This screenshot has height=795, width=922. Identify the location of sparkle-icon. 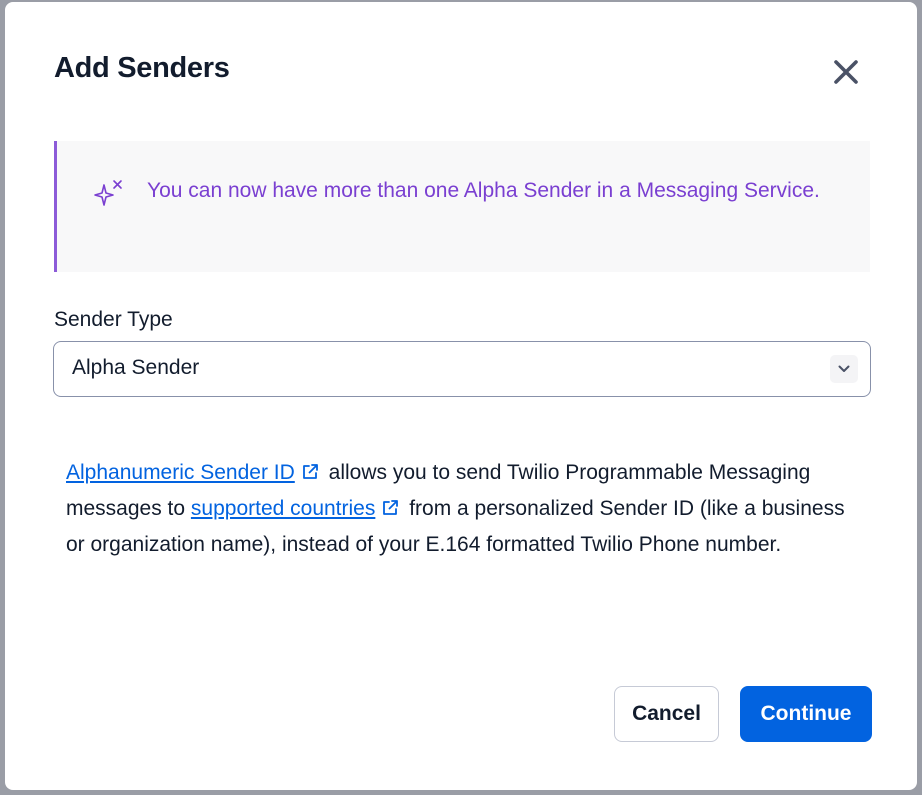
(108, 193).